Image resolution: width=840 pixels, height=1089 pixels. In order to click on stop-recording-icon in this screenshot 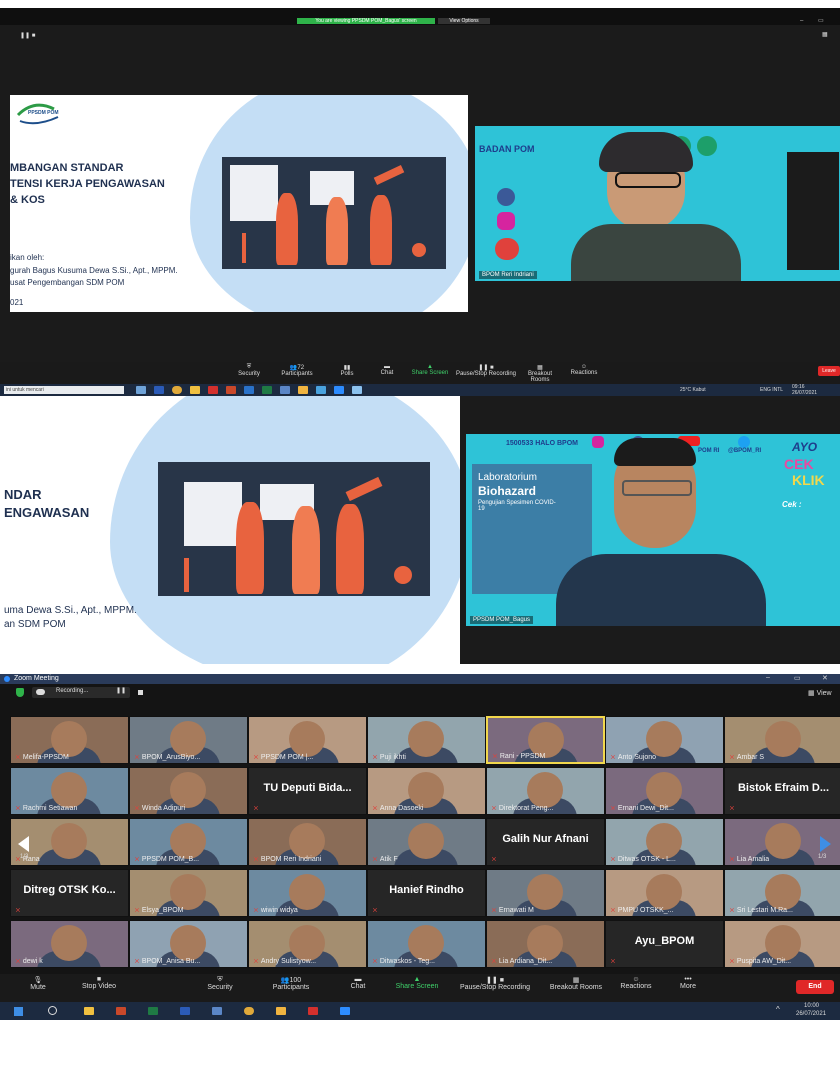, I will do `click(140, 692)`.